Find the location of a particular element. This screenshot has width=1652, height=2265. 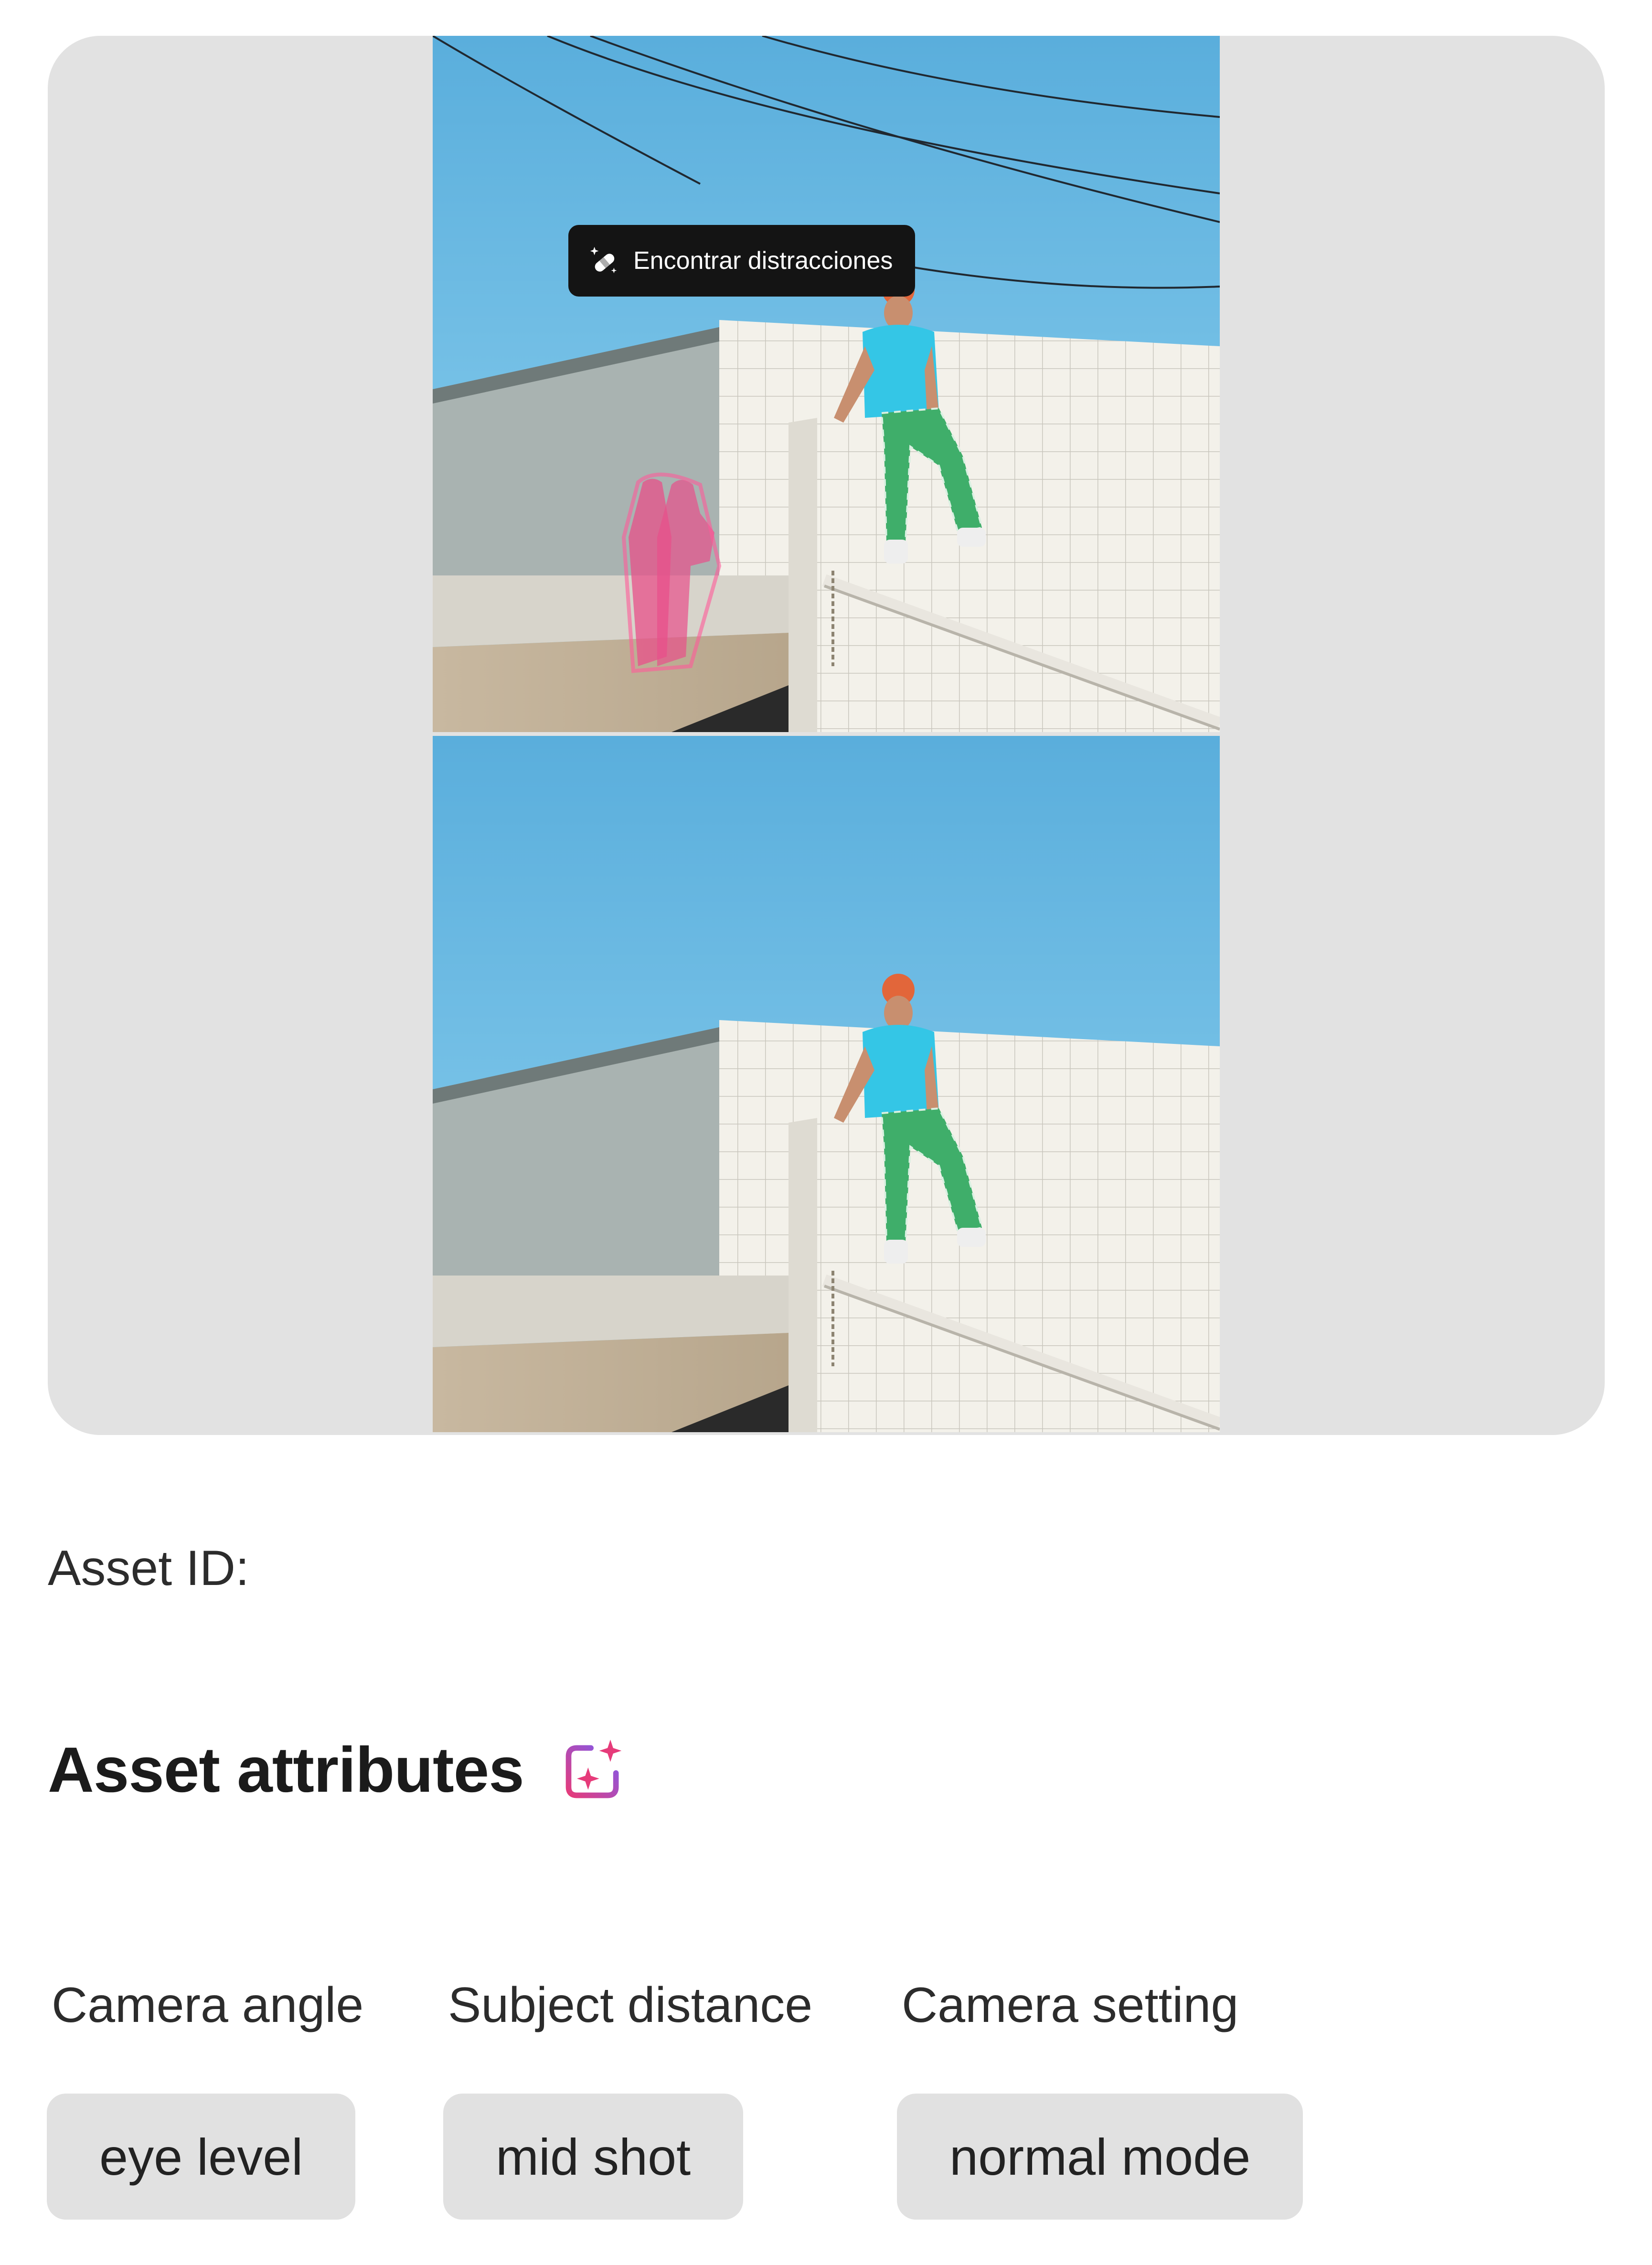

camera-angle-value-chip: eye level is located at coordinates (201, 2157).